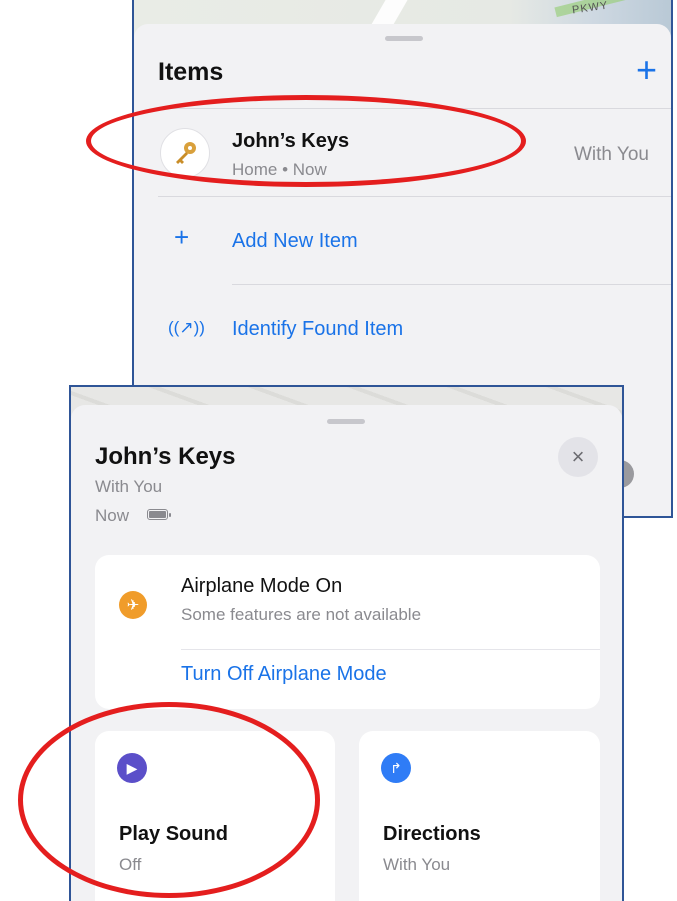 The width and height of the screenshot is (677, 901). I want to click on directions-icon: ↱, so click(396, 768).